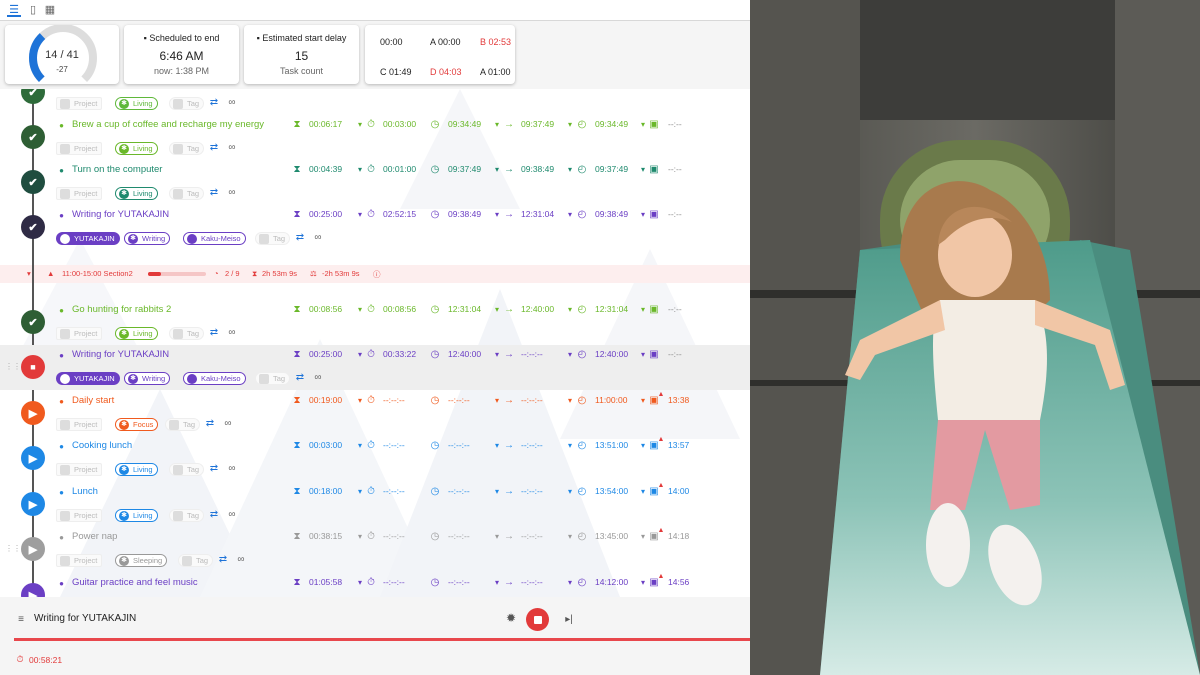  Describe the element at coordinates (137, 424) in the screenshot. I see `life-chip: ✱ Focus` at that location.